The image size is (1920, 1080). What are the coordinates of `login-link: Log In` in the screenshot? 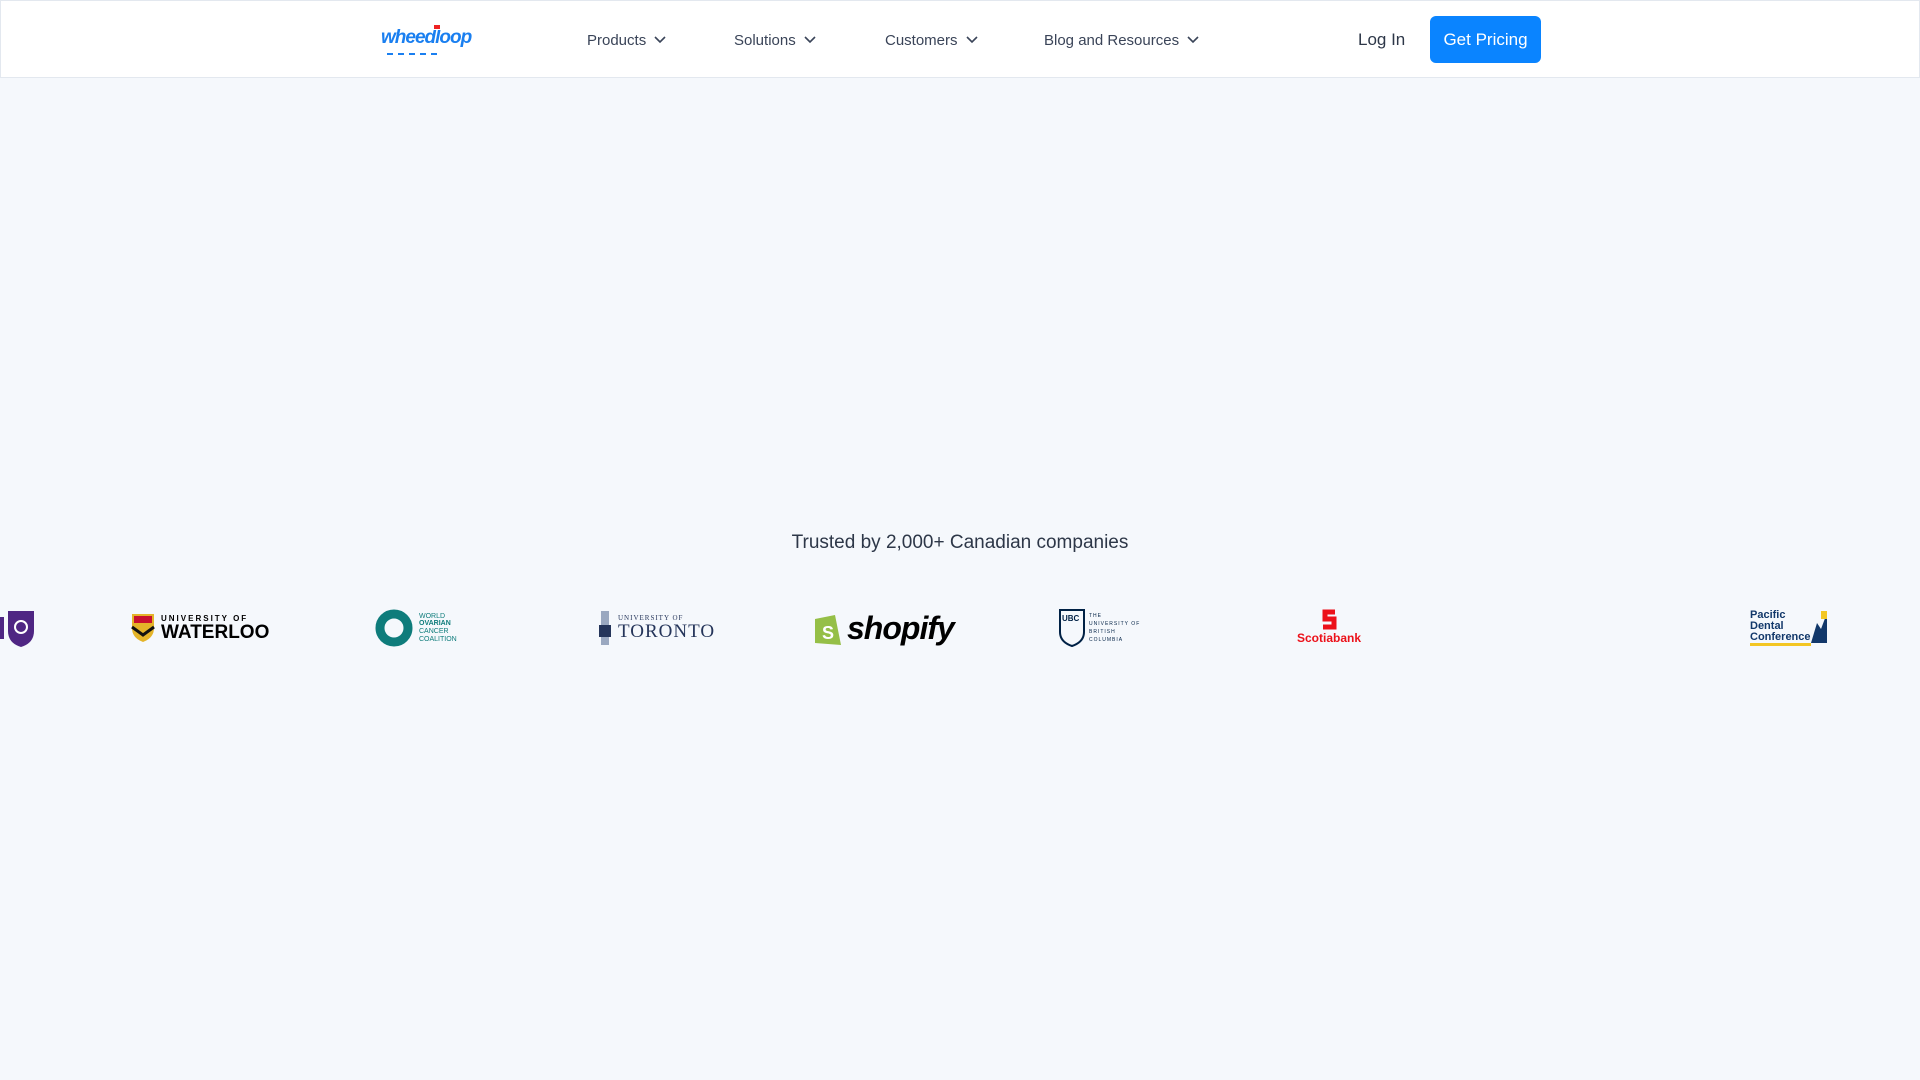 It's located at (1381, 40).